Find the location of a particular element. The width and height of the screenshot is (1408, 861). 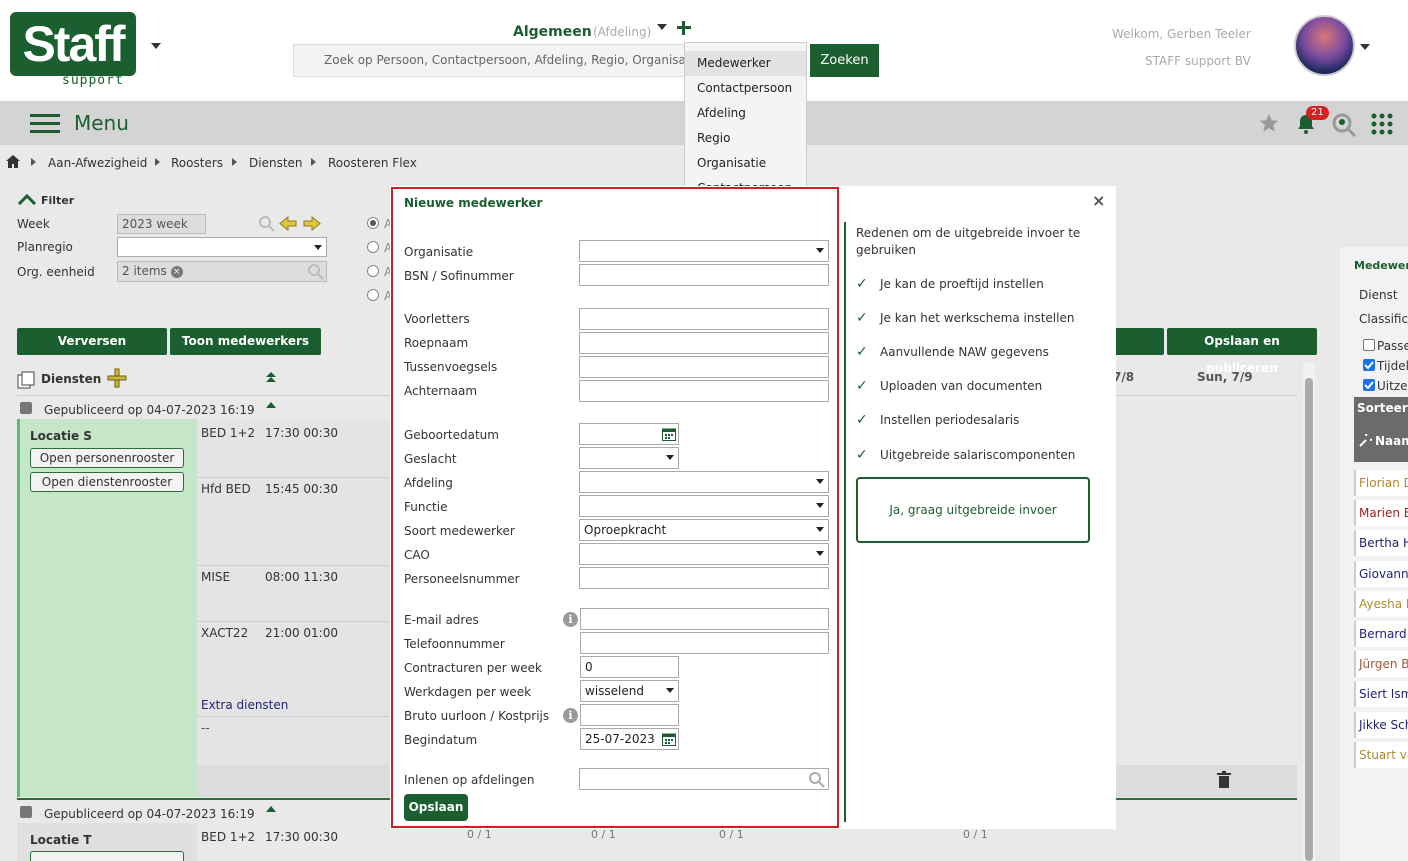

org-unit-field: 2 items × is located at coordinates (222, 271).